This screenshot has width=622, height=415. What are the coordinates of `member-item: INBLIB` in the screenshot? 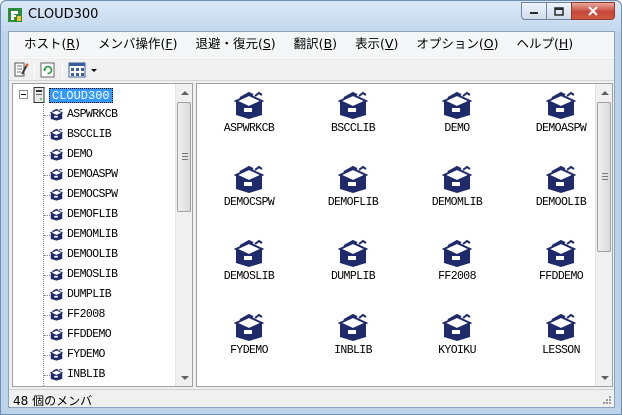 It's located at (353, 349).